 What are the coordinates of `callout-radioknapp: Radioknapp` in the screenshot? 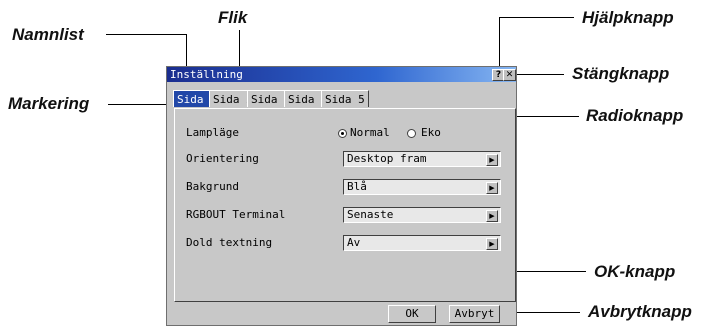 It's located at (635, 115).